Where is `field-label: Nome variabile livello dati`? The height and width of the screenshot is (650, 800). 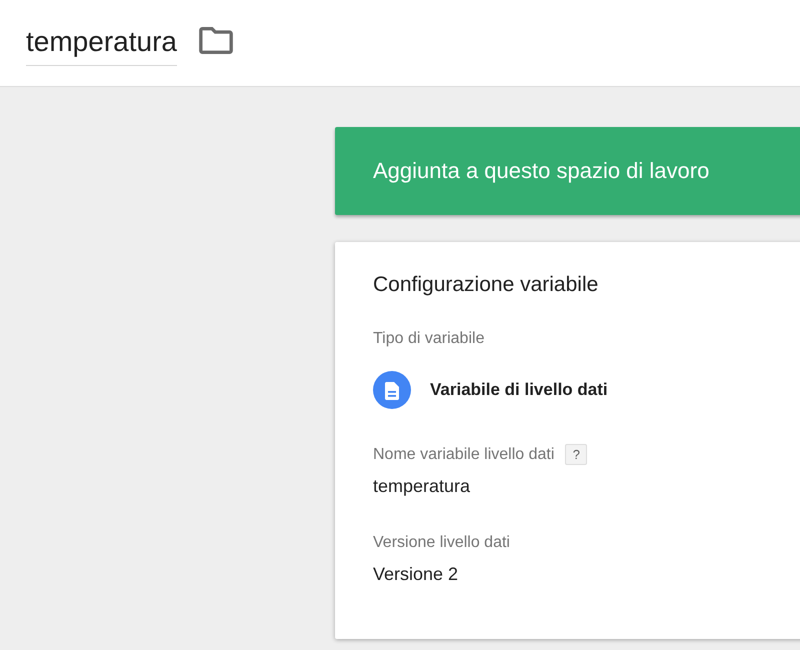 field-label: Nome variabile livello dati is located at coordinates (463, 455).